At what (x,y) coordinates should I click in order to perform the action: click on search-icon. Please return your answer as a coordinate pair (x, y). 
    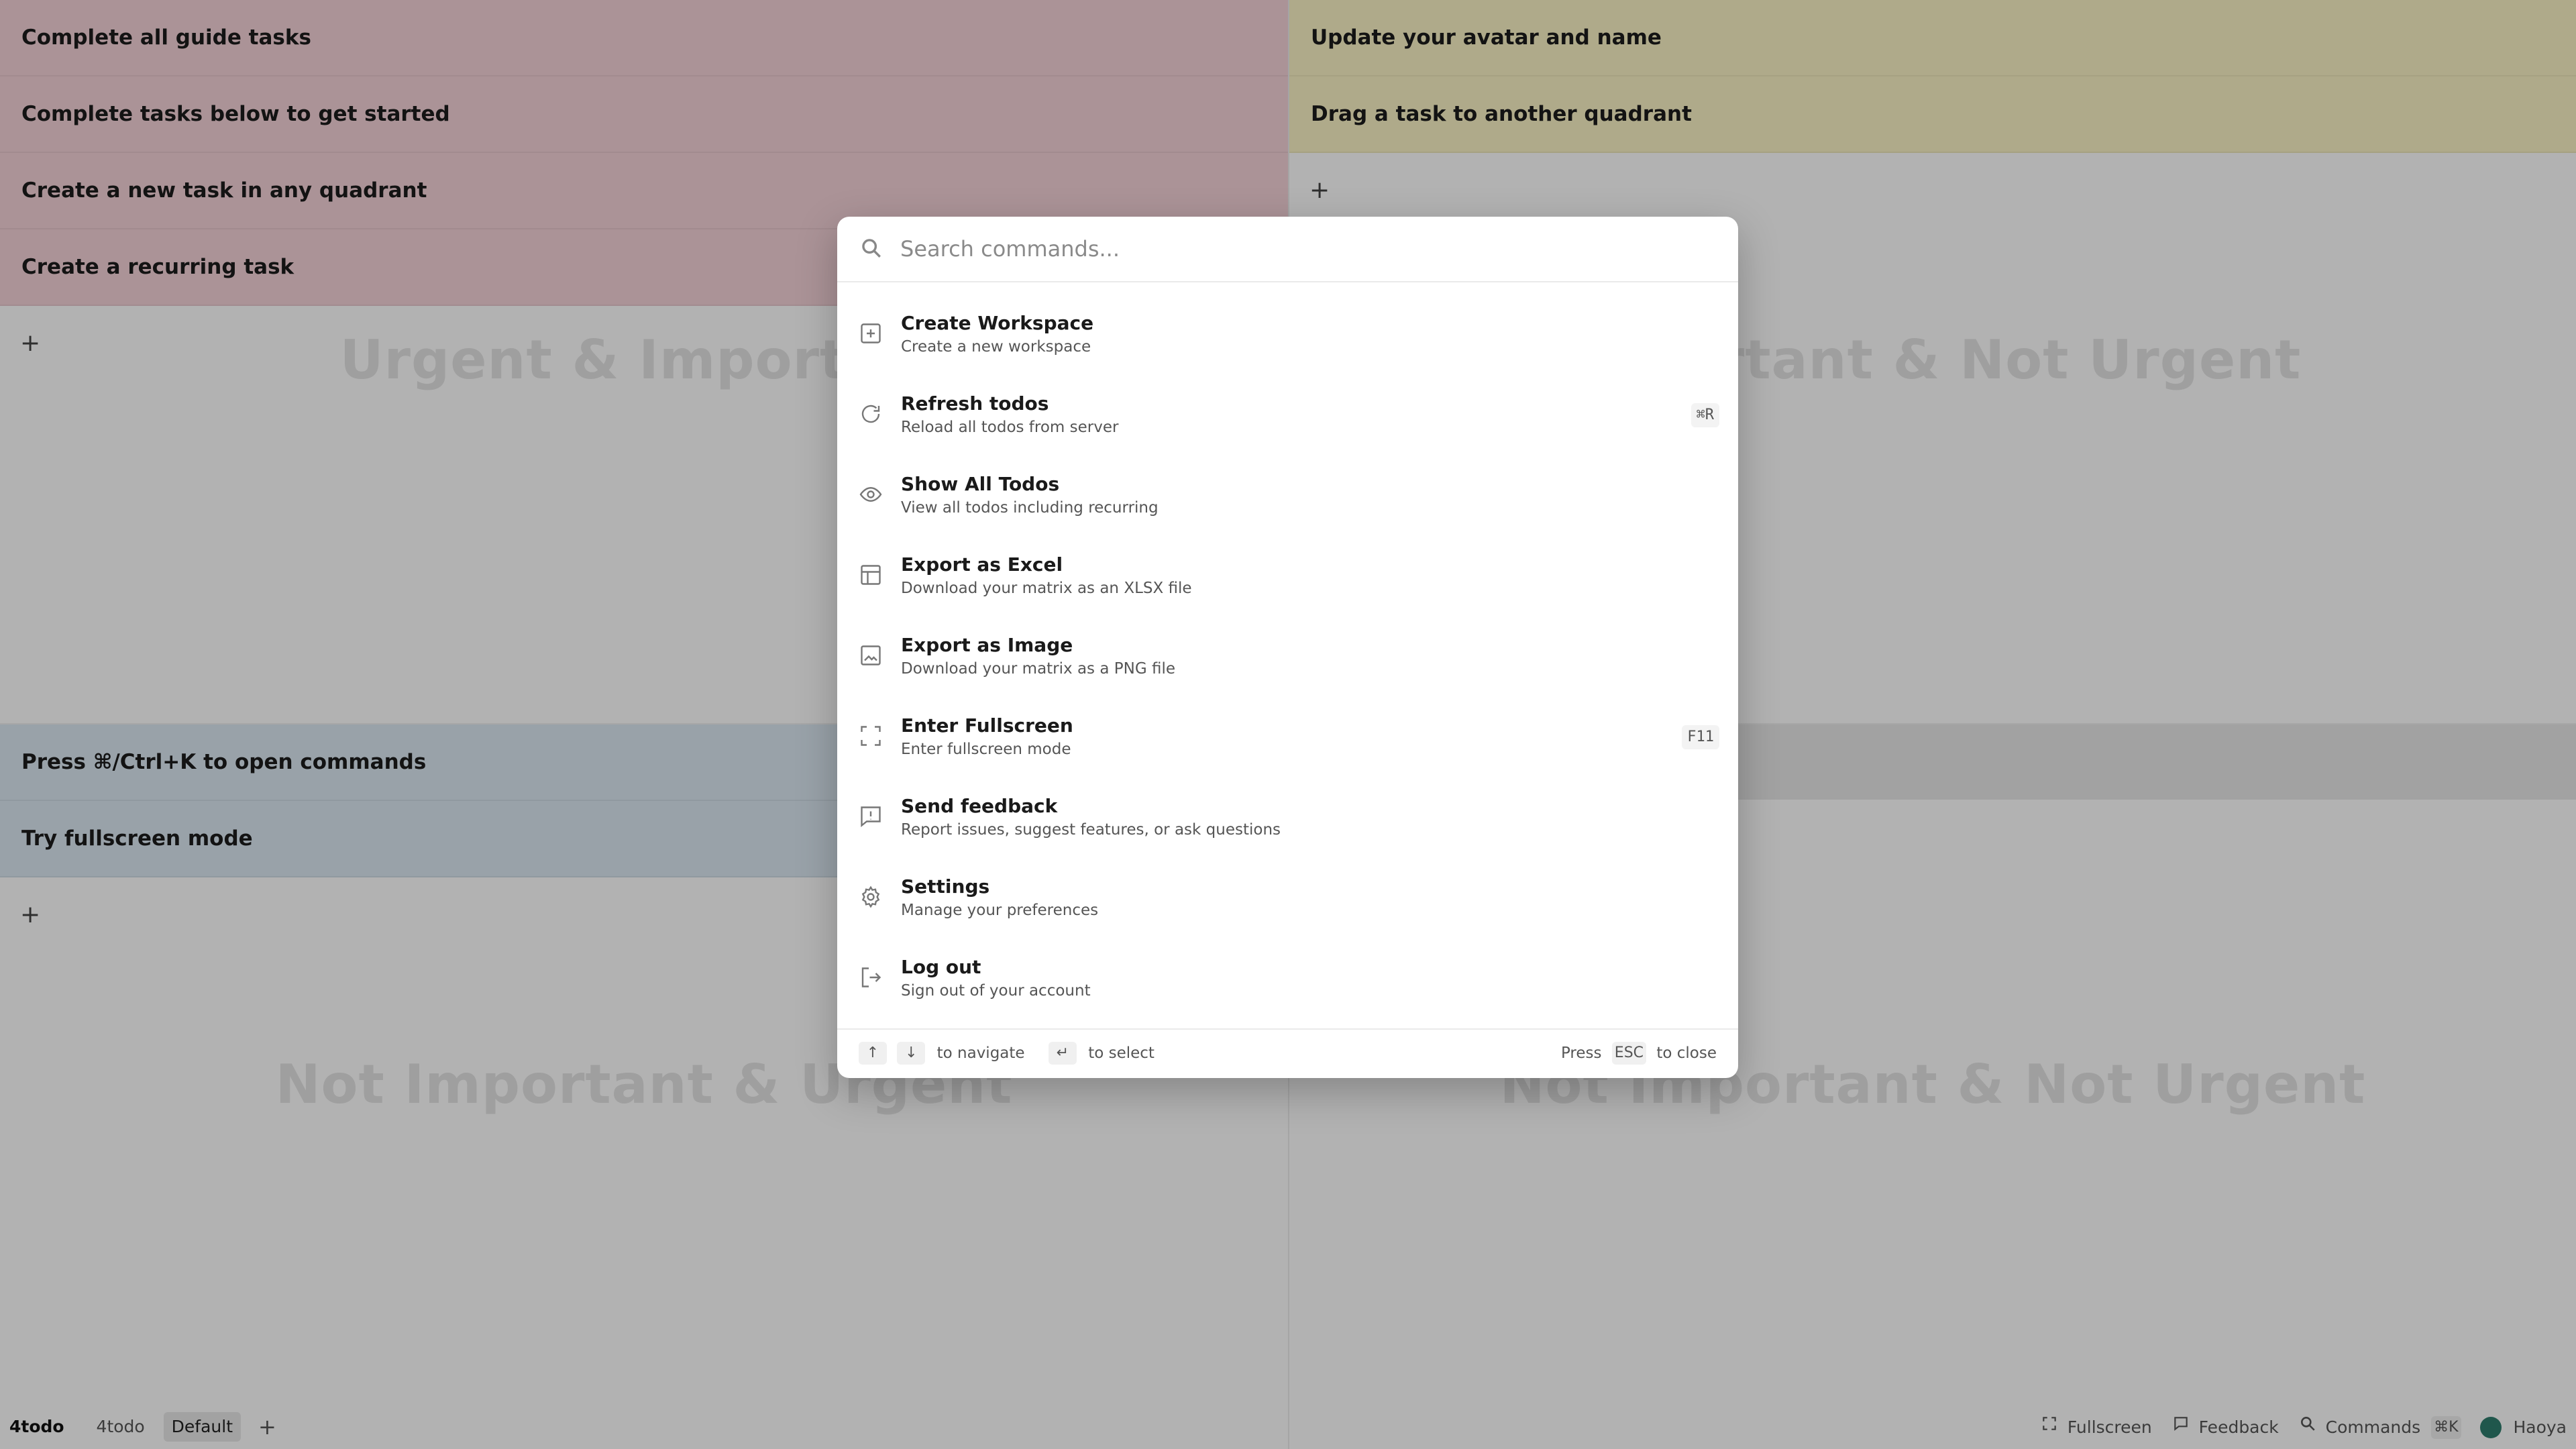
    Looking at the image, I should click on (871, 248).